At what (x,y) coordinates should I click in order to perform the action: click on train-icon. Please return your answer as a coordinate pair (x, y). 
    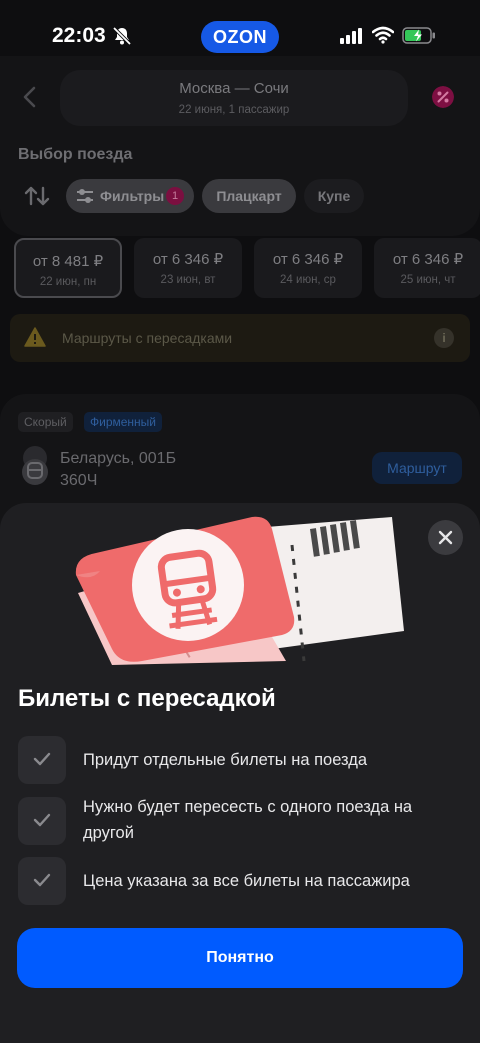
    Looking at the image, I should click on (35, 465).